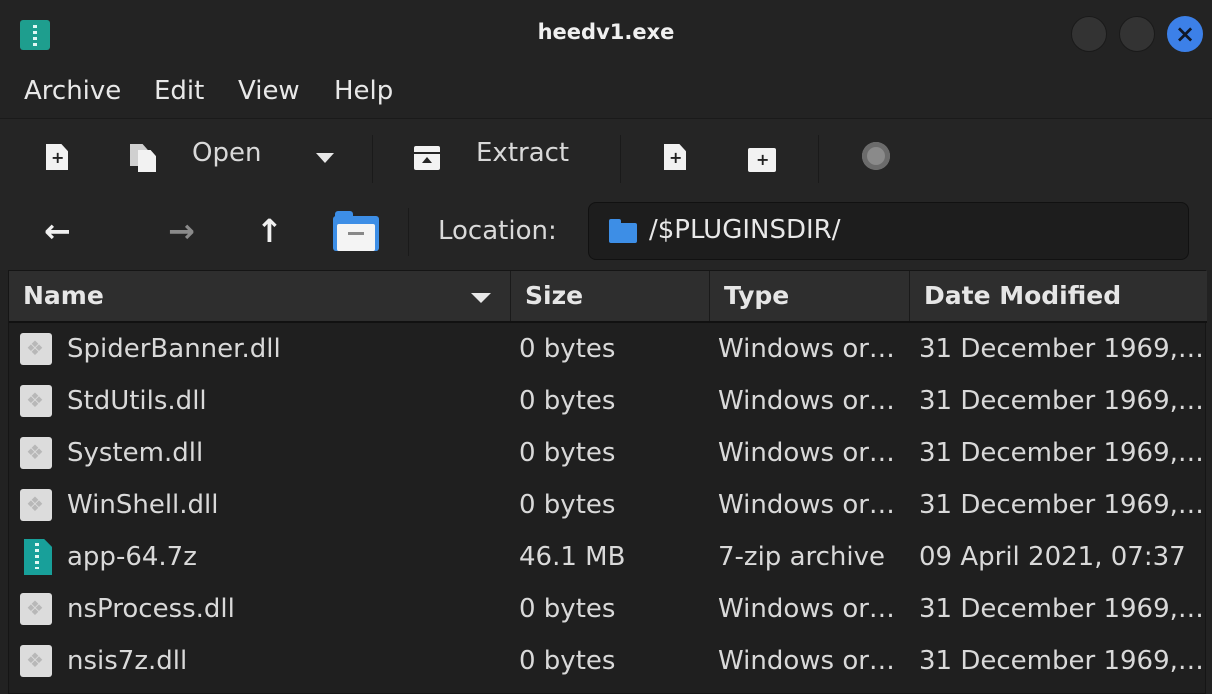 The width and height of the screenshot is (1212, 694). Describe the element at coordinates (38, 557) in the screenshot. I see `archive-file-icon` at that location.